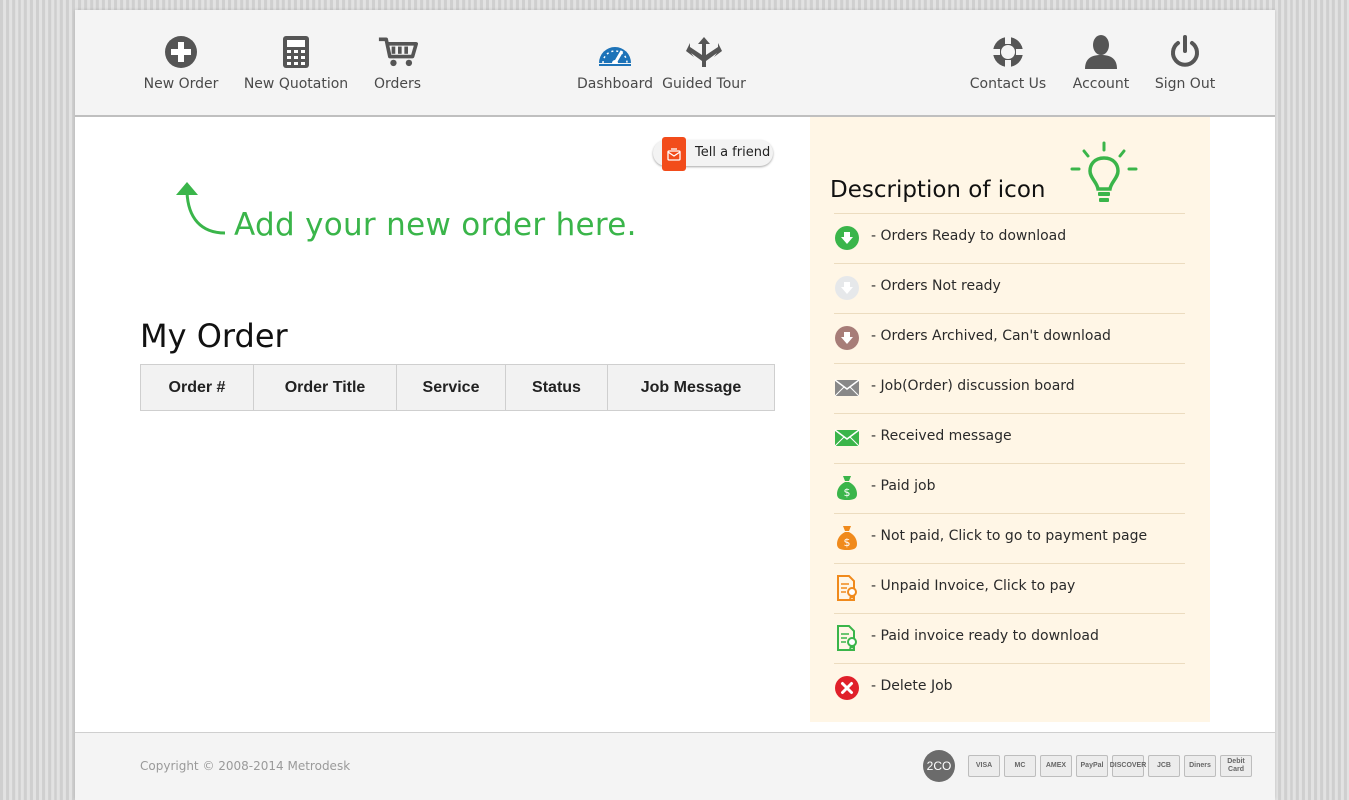 Image resolution: width=1349 pixels, height=800 pixels. What do you see at coordinates (1092, 766) in the screenshot?
I see `paypal-icon: PayPal` at bounding box center [1092, 766].